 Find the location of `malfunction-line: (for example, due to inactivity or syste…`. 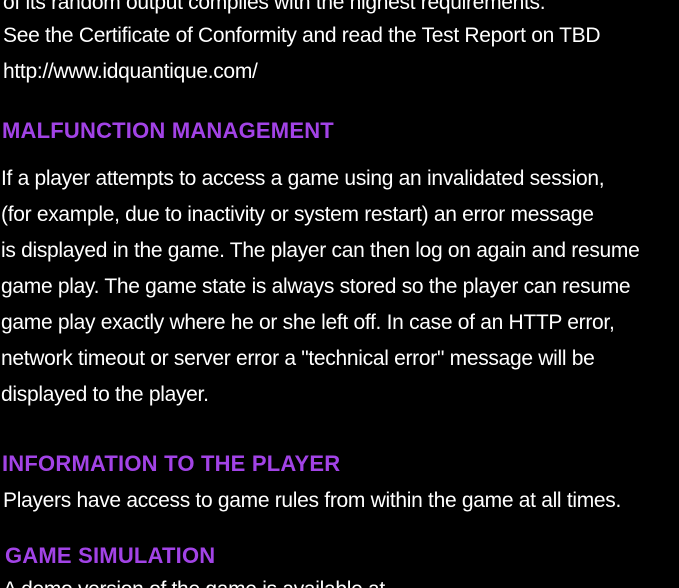

malfunction-line: (for example, due to inactivity or syste… is located at coordinates (297, 214).